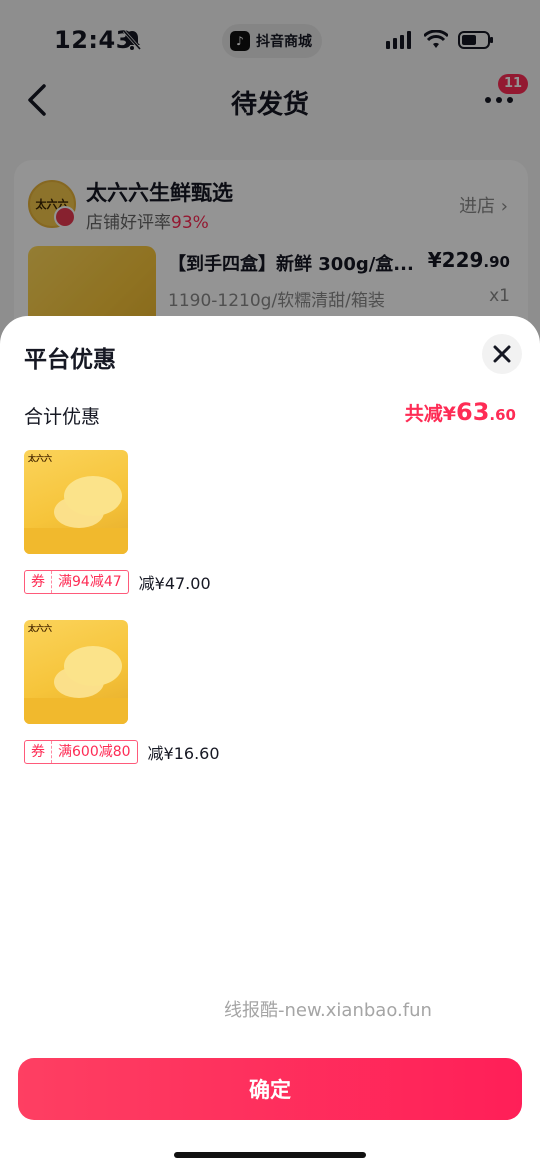 The image size is (540, 1170). I want to click on close-icon, so click(502, 354).